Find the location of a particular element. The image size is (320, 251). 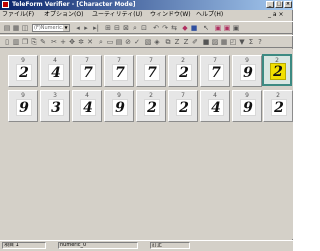

block-icon: ■ is located at coordinates (206, 42).